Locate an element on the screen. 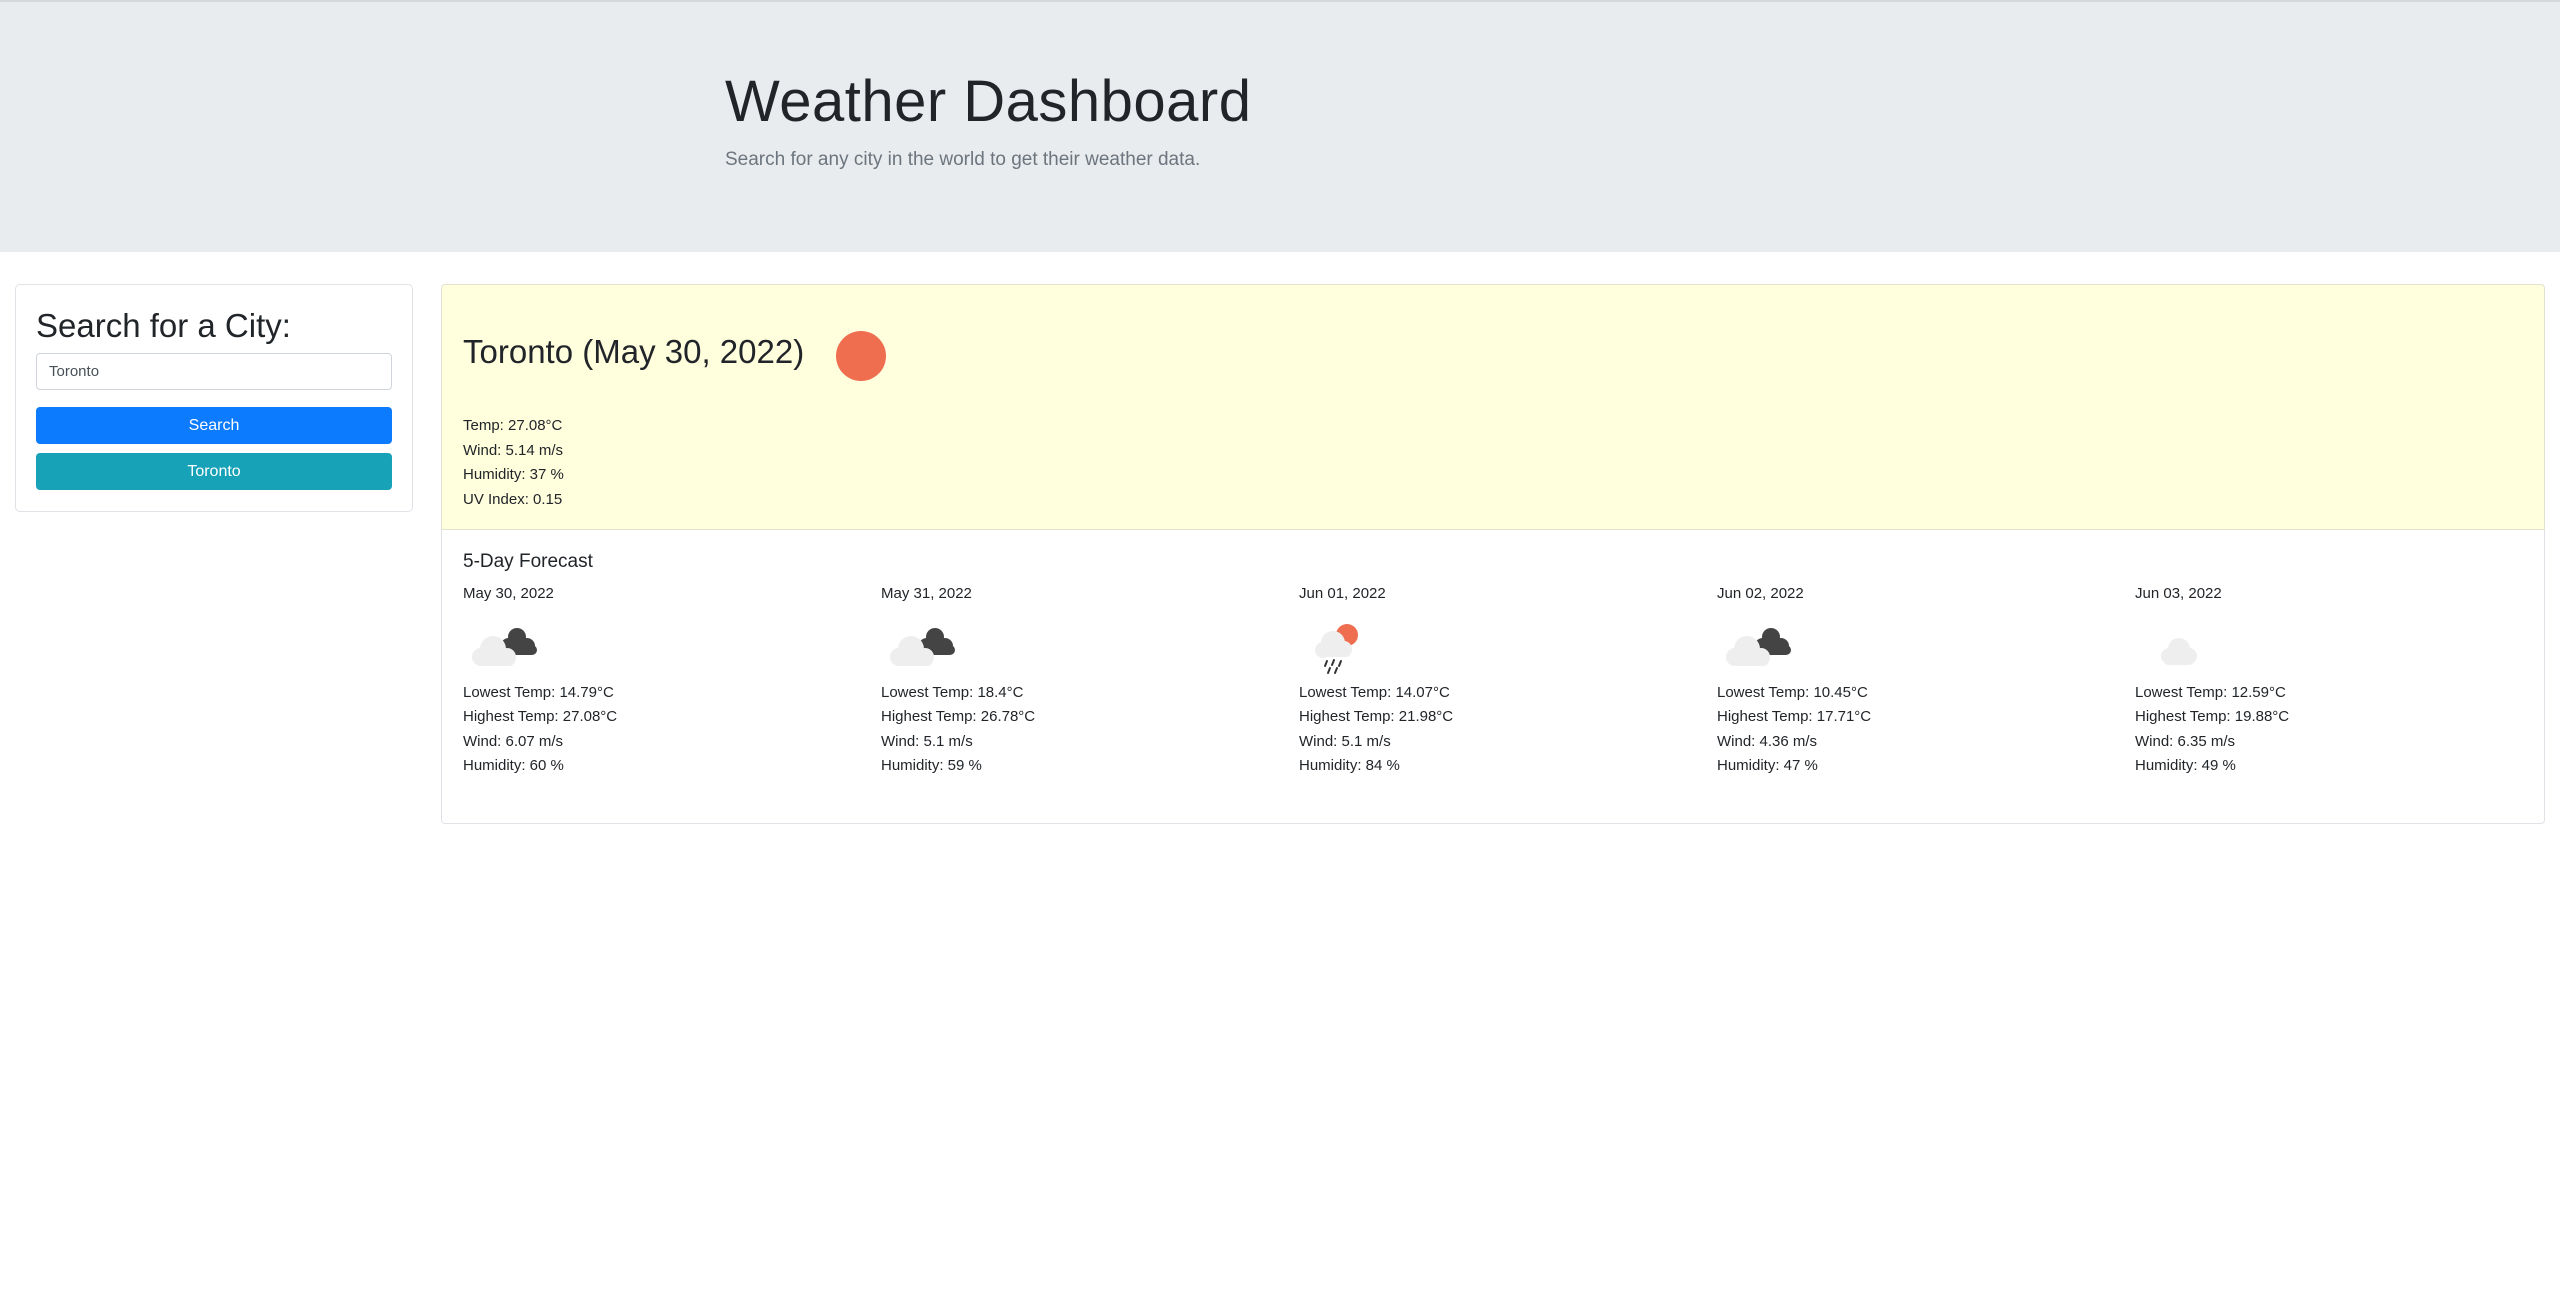  current-wind: Wind: 5.14 m/s is located at coordinates (513, 450).